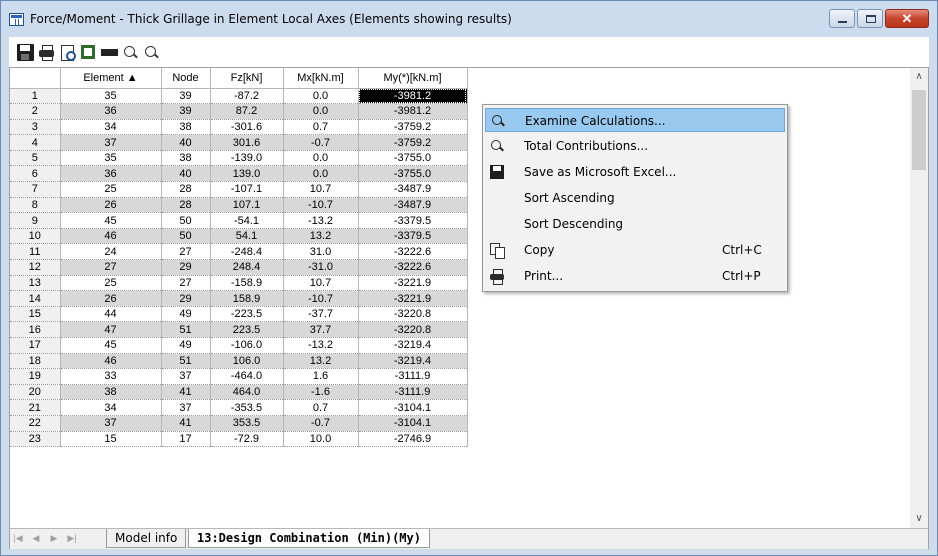 The width and height of the screenshot is (938, 556). Describe the element at coordinates (111, 158) in the screenshot. I see `table-cell: 35` at that location.